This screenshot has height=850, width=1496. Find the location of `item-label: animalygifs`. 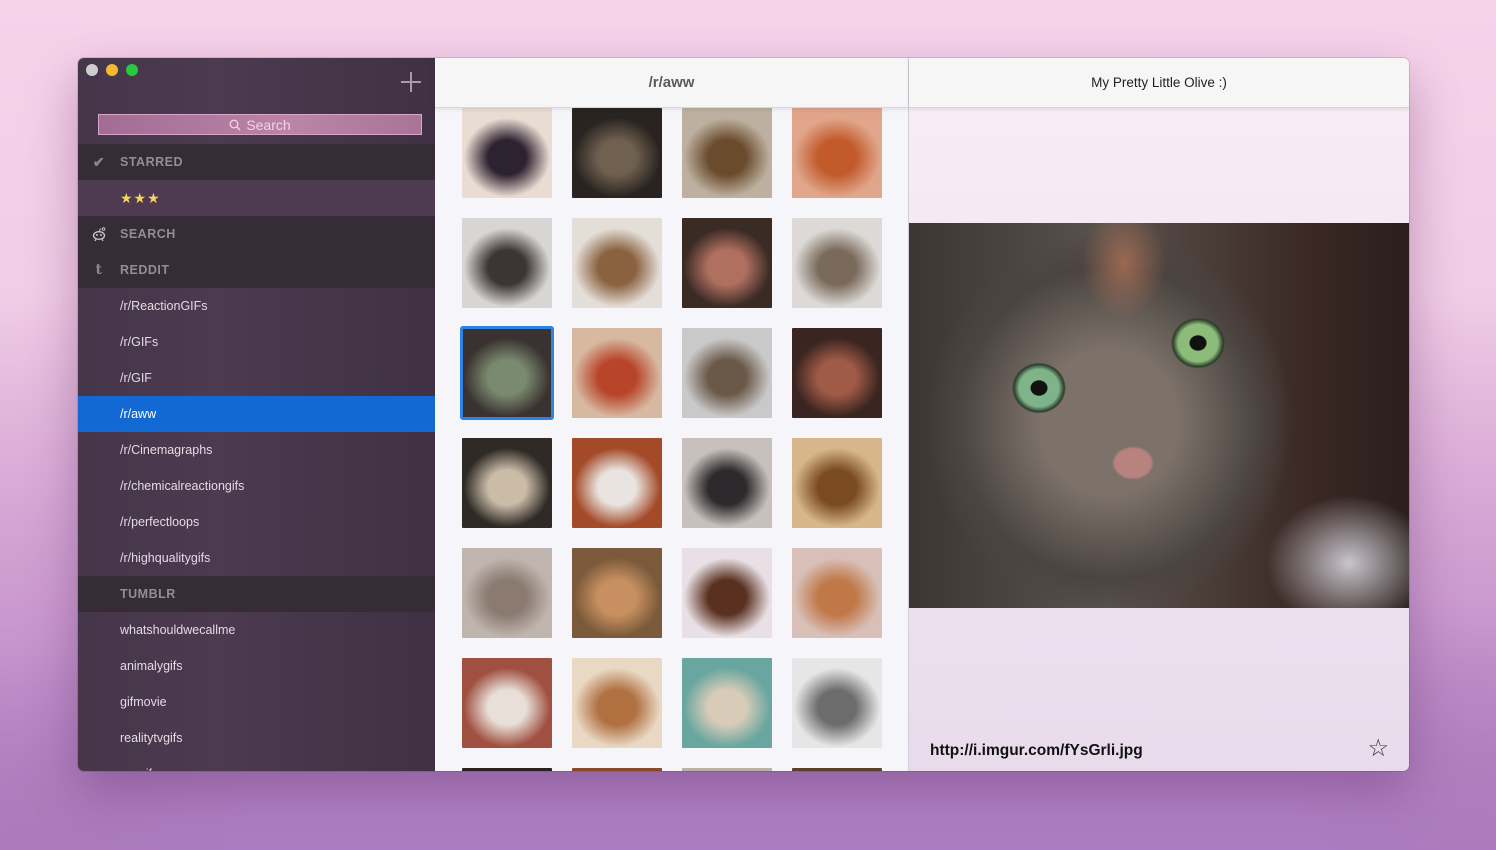

item-label: animalygifs is located at coordinates (151, 666).